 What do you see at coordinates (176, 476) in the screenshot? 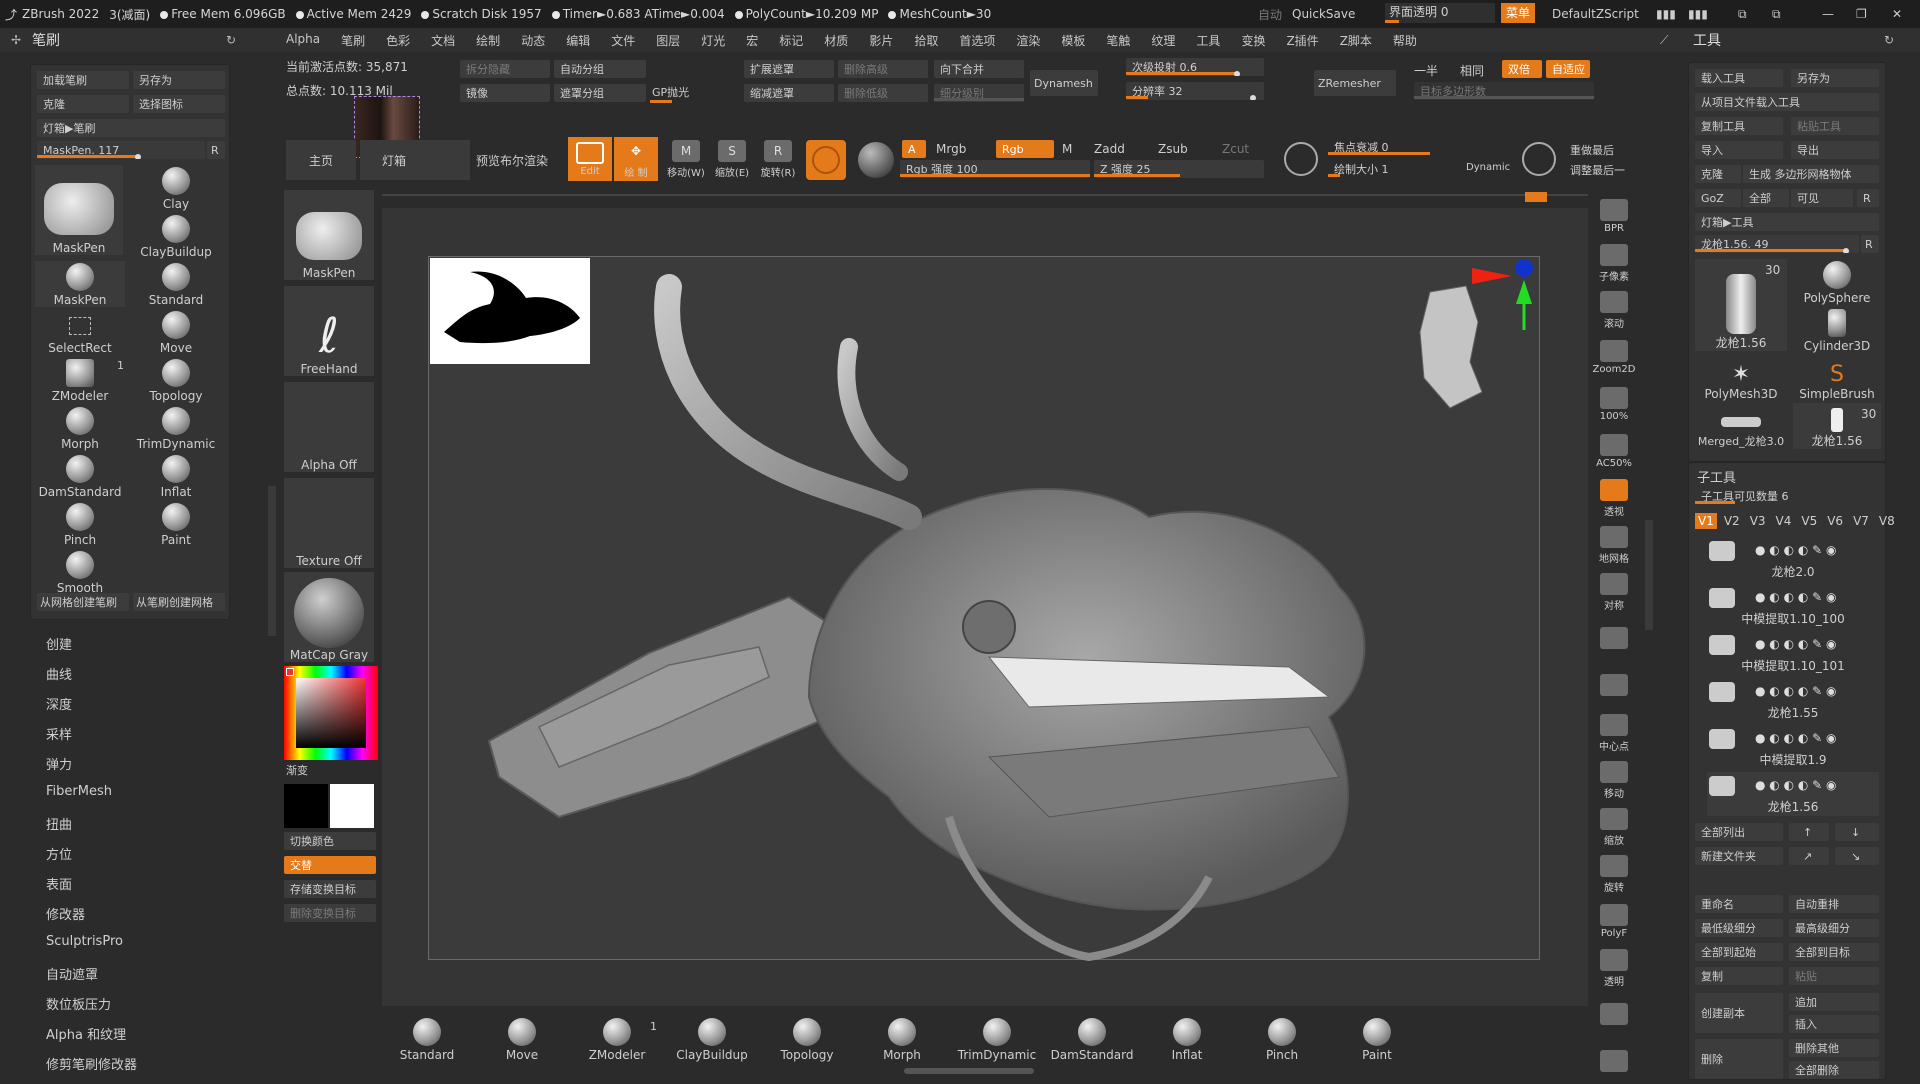
I see `brush-inflat: Inflat` at bounding box center [176, 476].